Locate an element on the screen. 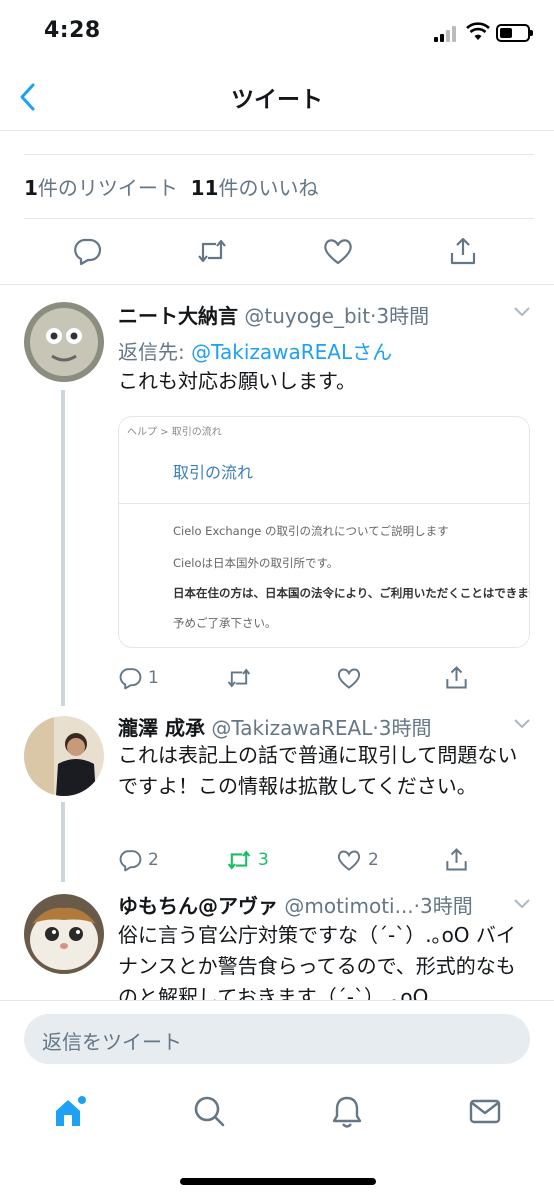 The height and width of the screenshot is (1200, 554). retweets-count: 1 is located at coordinates (31, 188).